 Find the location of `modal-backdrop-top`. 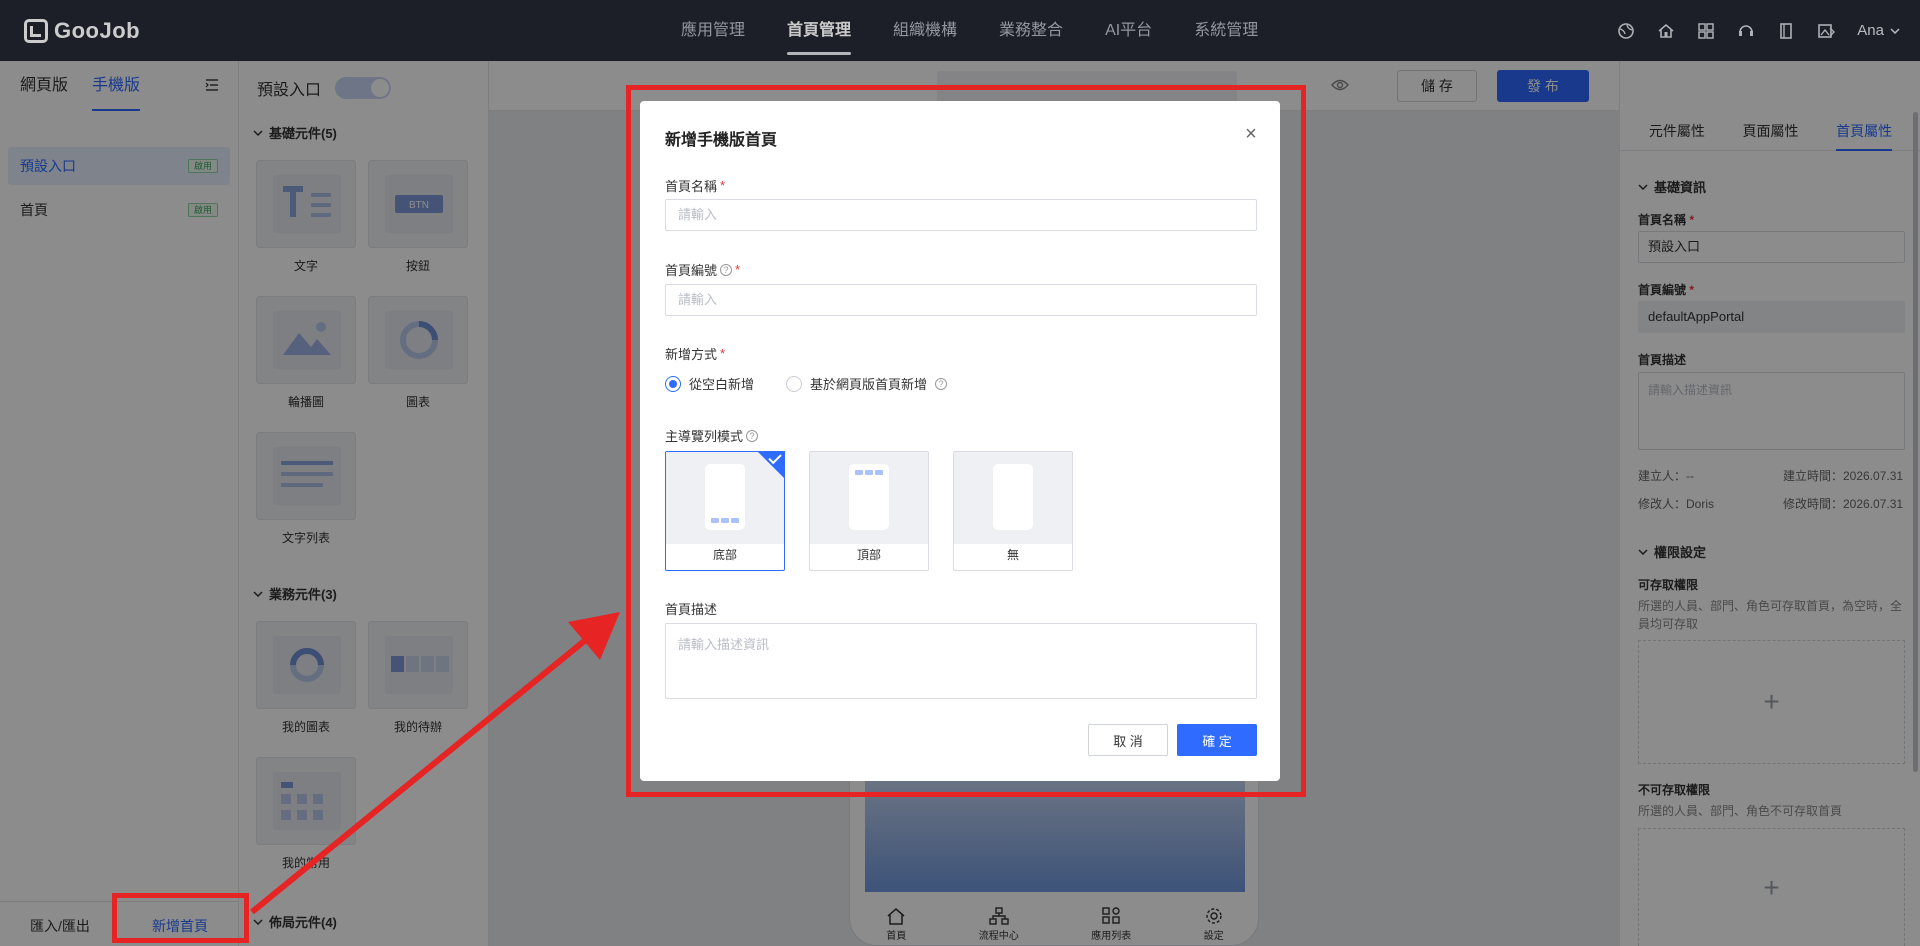

modal-backdrop-top is located at coordinates (960, 30).